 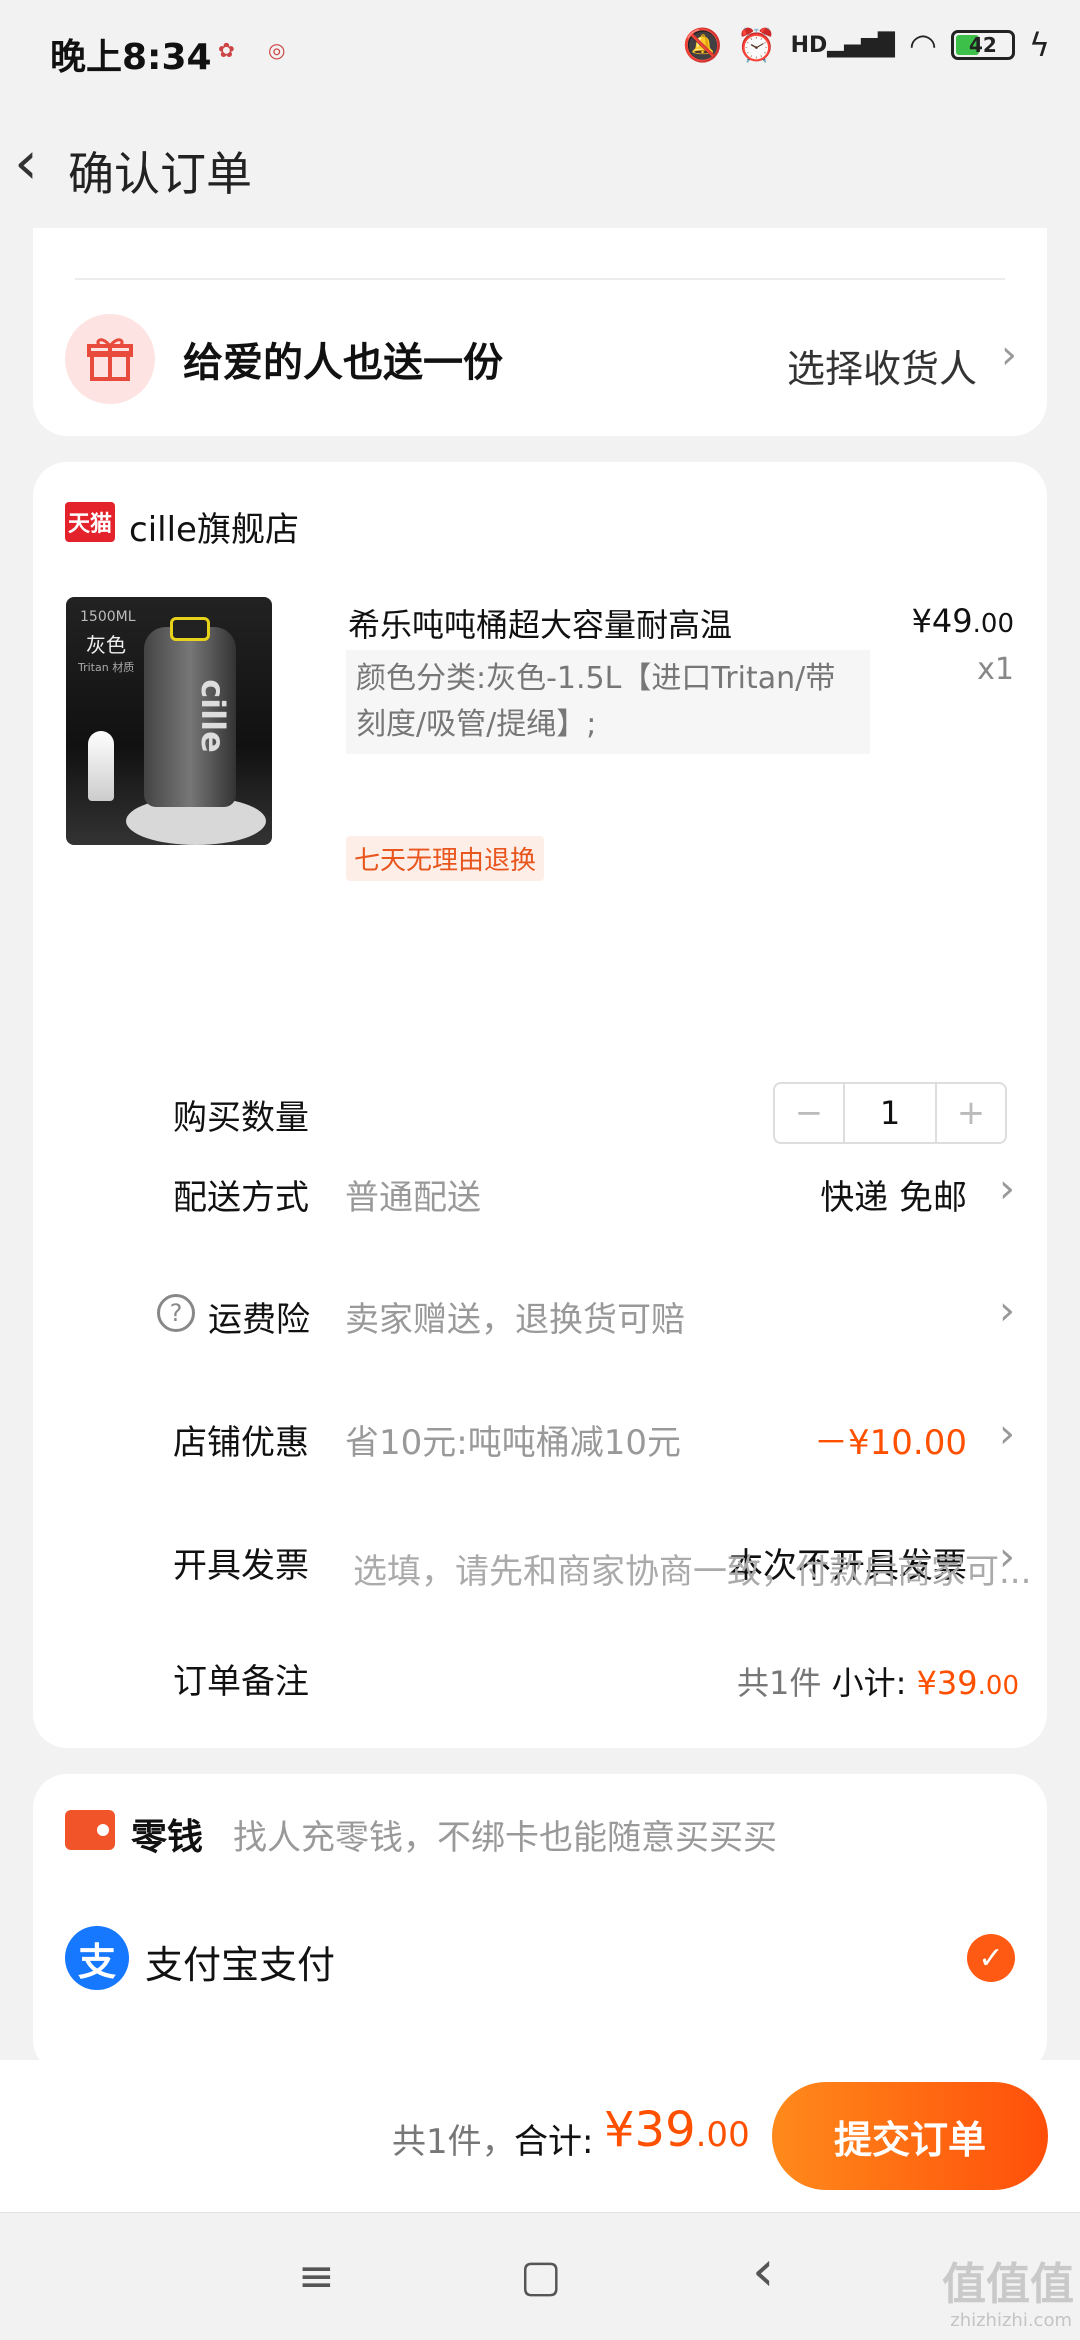 What do you see at coordinates (779, 1683) in the screenshot?
I see `subtotal-count: 共1件` at bounding box center [779, 1683].